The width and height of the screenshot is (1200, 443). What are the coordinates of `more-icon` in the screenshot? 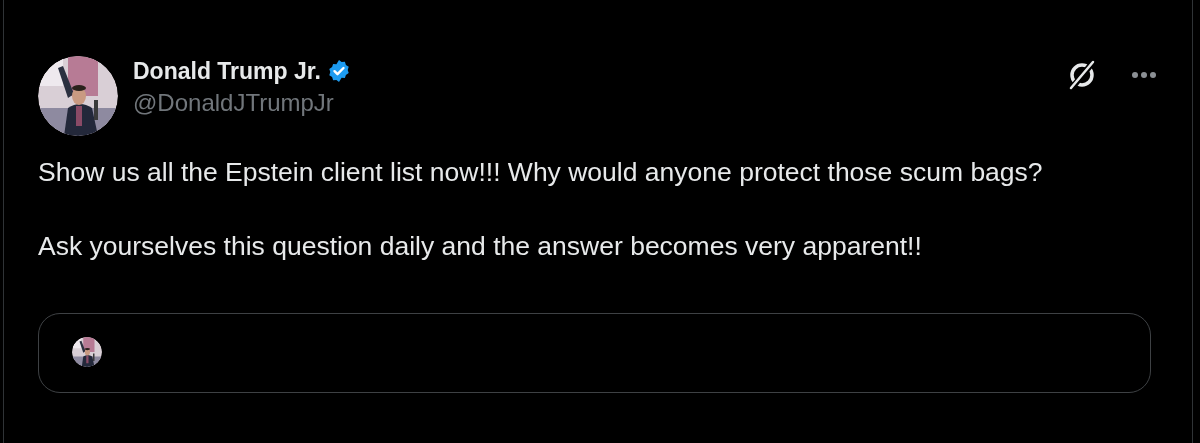 It's located at (1144, 75).